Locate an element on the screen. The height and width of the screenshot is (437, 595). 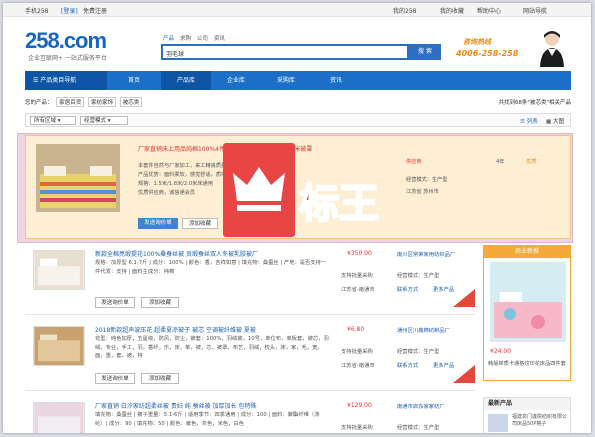
inquiry-button-1: 发送询价单 is located at coordinates (115, 302).